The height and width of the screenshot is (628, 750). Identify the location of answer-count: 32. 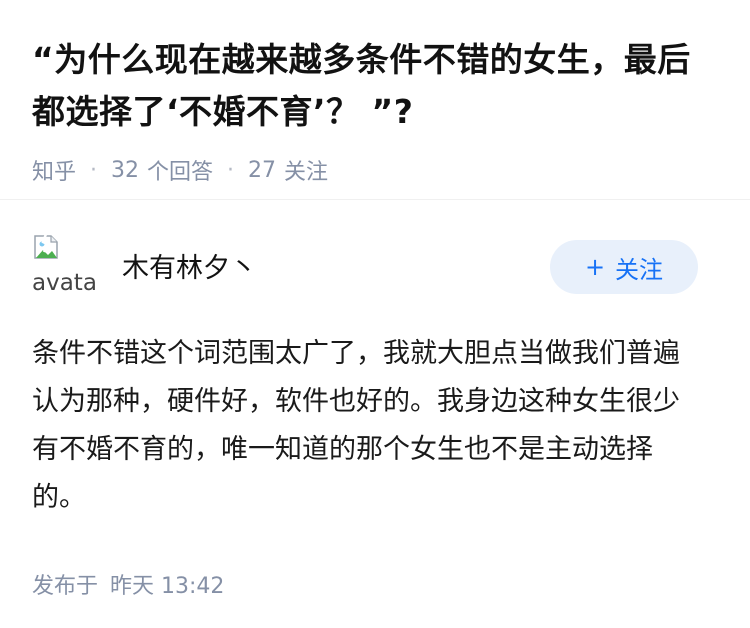
(125, 170).